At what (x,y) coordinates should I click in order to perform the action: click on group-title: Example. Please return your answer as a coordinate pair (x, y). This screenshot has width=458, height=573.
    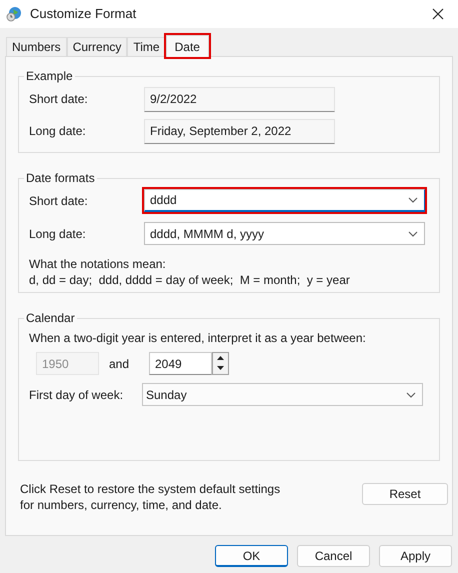
    Looking at the image, I should click on (49, 76).